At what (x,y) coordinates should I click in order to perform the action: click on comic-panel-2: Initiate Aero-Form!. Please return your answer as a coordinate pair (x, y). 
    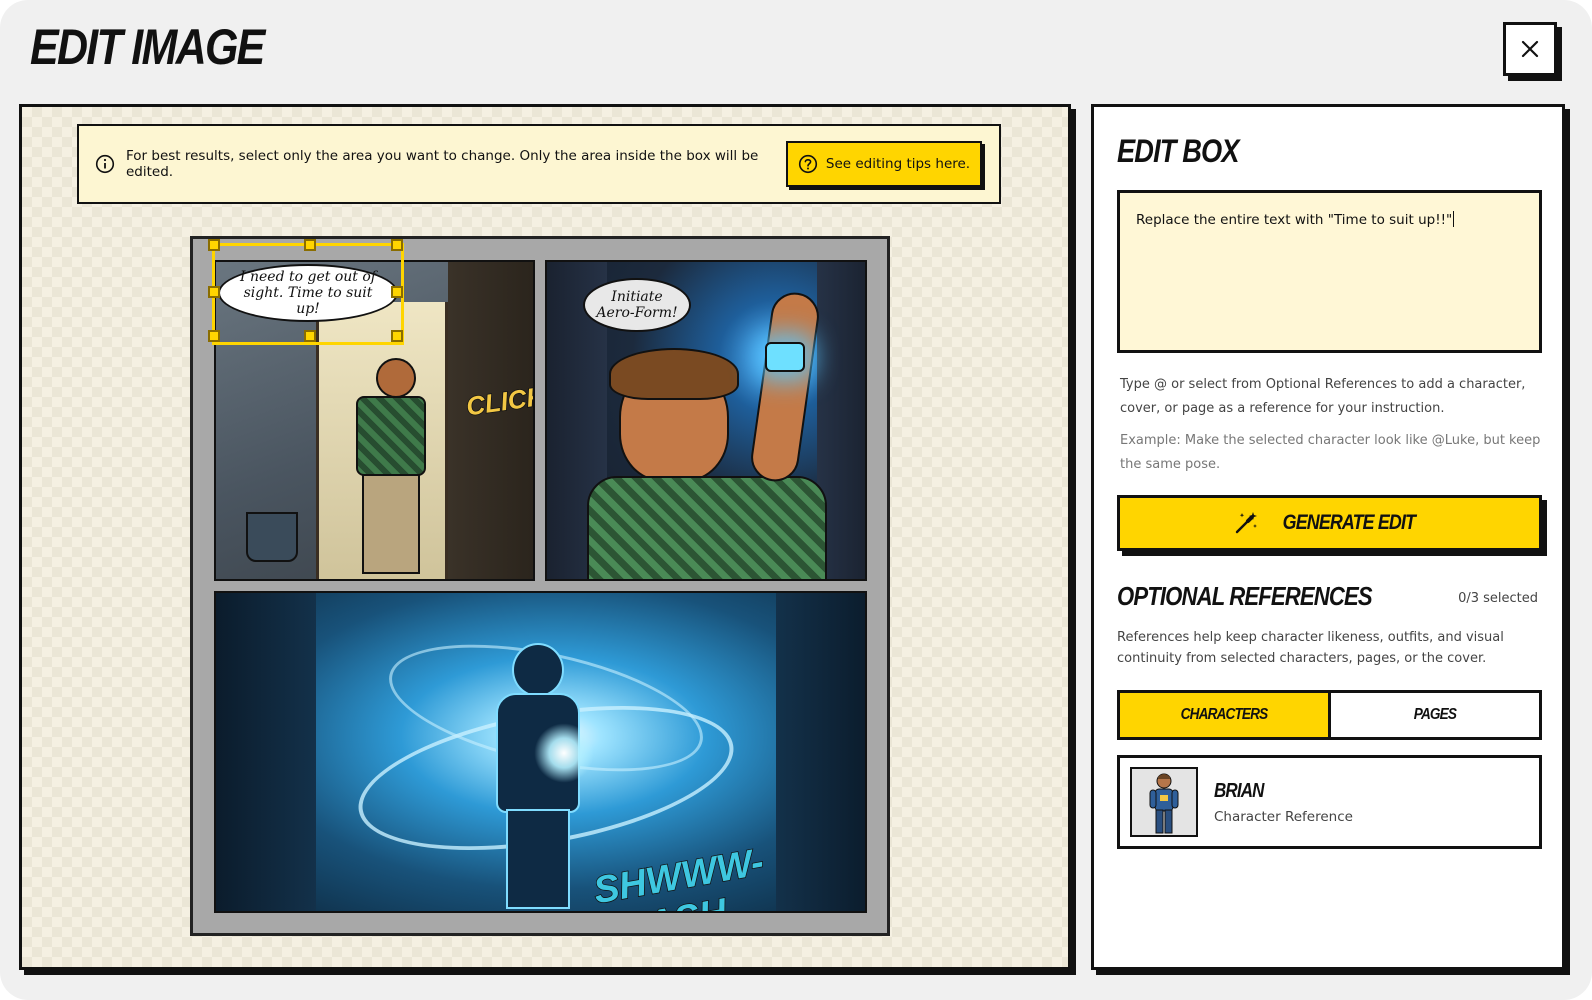
    Looking at the image, I should click on (706, 420).